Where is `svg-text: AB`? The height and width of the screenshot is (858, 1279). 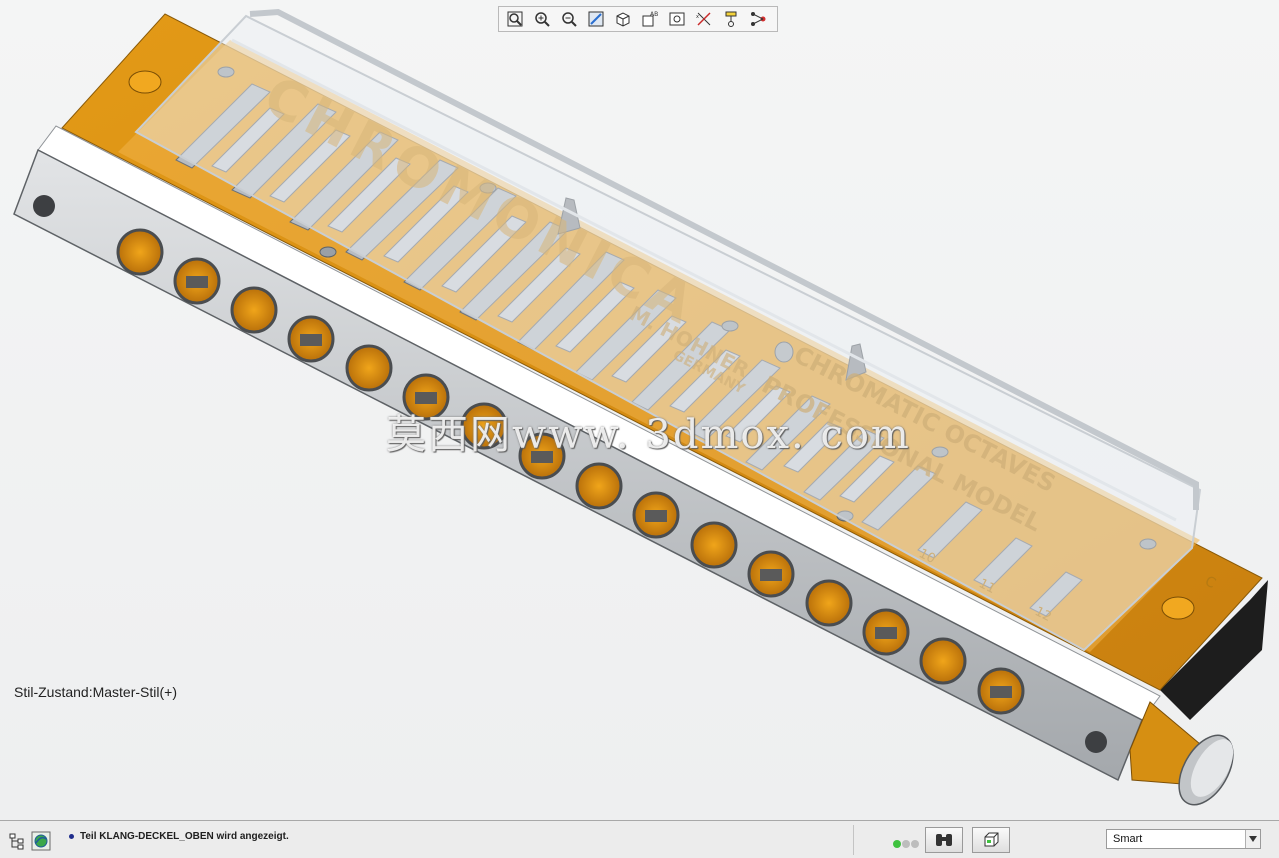
svg-text: AB is located at coordinates (654, 14).